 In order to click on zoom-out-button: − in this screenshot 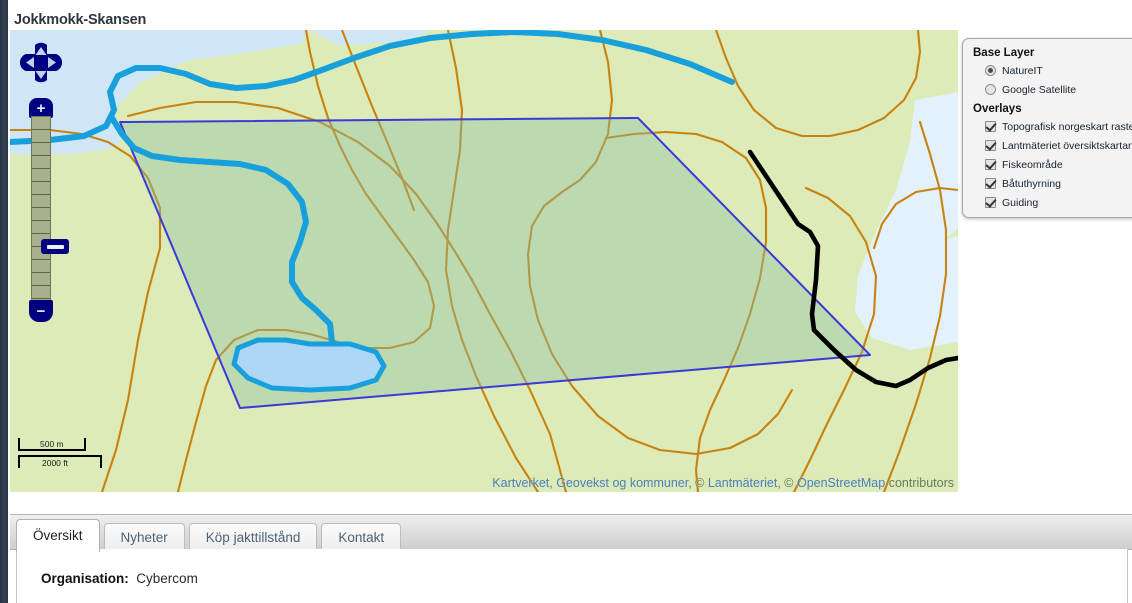, I will do `click(41, 311)`.